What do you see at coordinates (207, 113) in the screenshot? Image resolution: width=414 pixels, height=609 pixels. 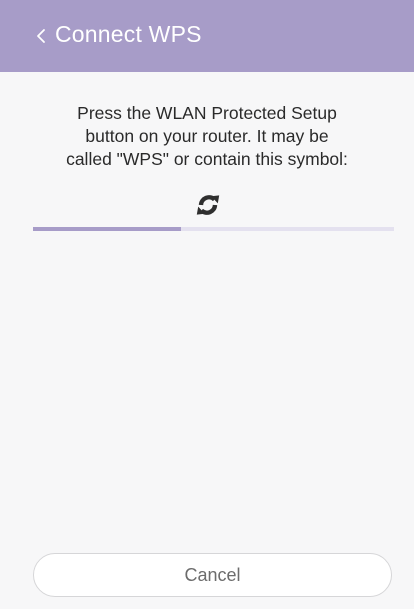 I see `instruction-line: Press the WLAN Protected Setup` at bounding box center [207, 113].